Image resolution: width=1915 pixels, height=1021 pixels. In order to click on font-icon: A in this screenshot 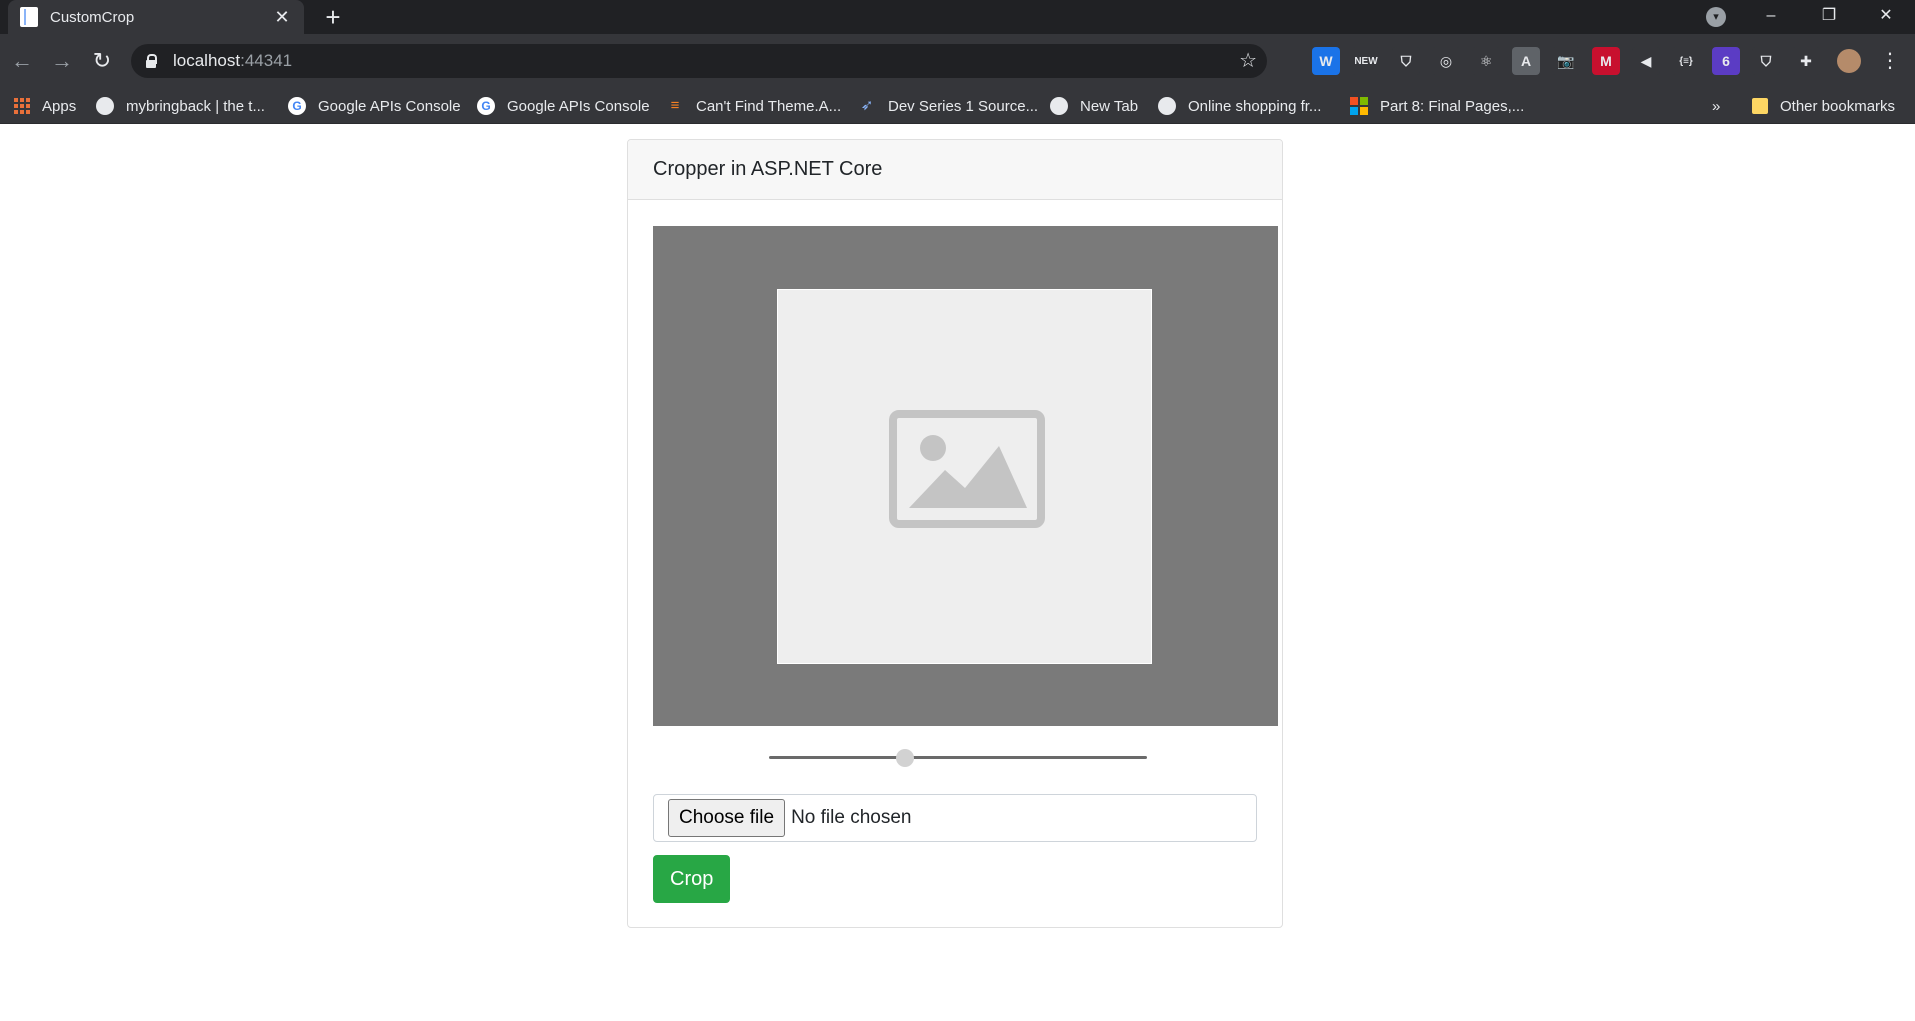, I will do `click(1526, 61)`.